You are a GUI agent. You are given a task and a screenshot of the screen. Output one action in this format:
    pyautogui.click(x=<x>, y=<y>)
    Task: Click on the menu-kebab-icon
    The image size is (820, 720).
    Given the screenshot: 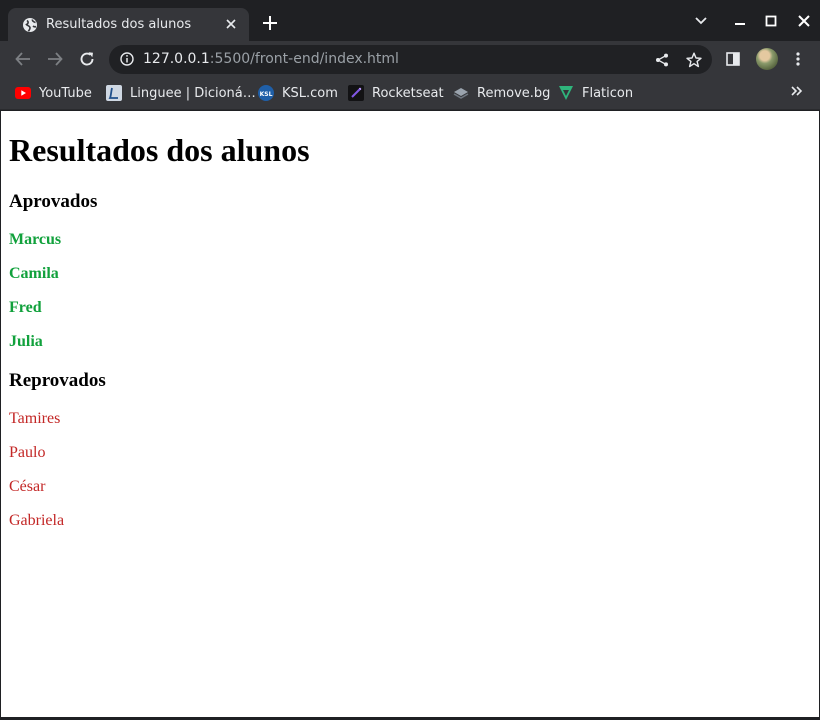 What is the action you would take?
    pyautogui.click(x=798, y=59)
    